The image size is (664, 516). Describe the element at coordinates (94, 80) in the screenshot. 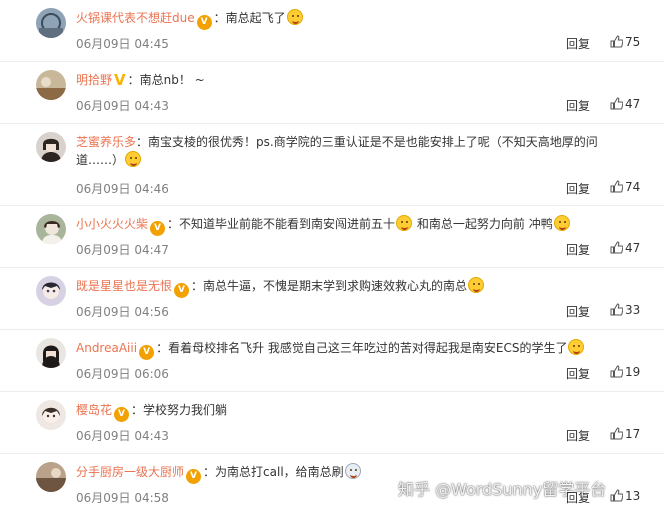

I see `commenter-name: 明拾野` at that location.